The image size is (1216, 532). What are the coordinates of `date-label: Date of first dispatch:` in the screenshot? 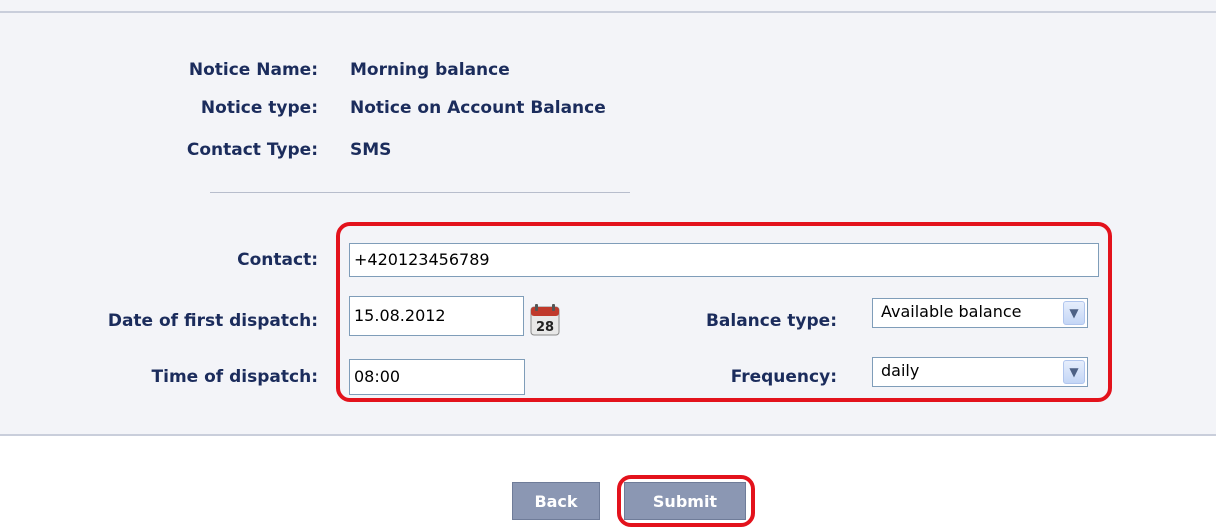 It's located at (212, 321).